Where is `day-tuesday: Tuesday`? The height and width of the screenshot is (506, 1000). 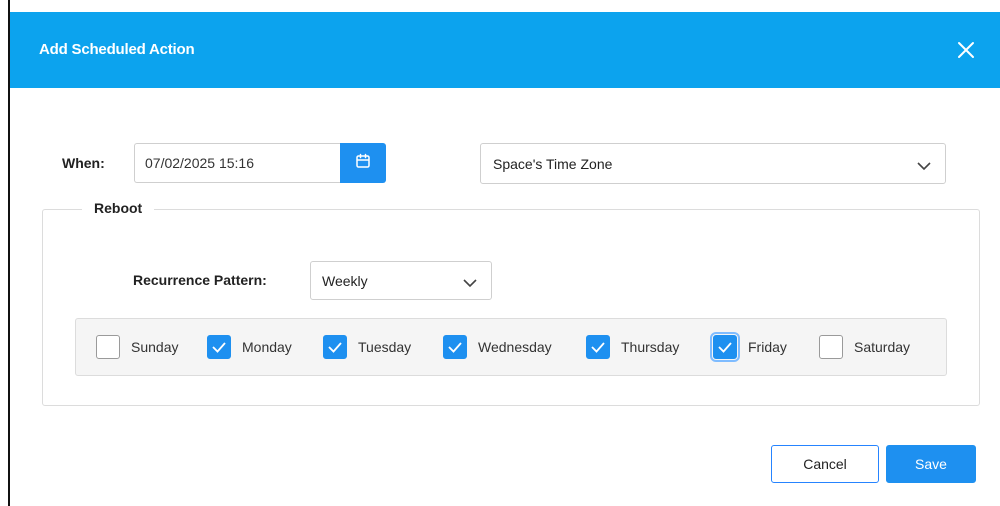 day-tuesday: Tuesday is located at coordinates (367, 347).